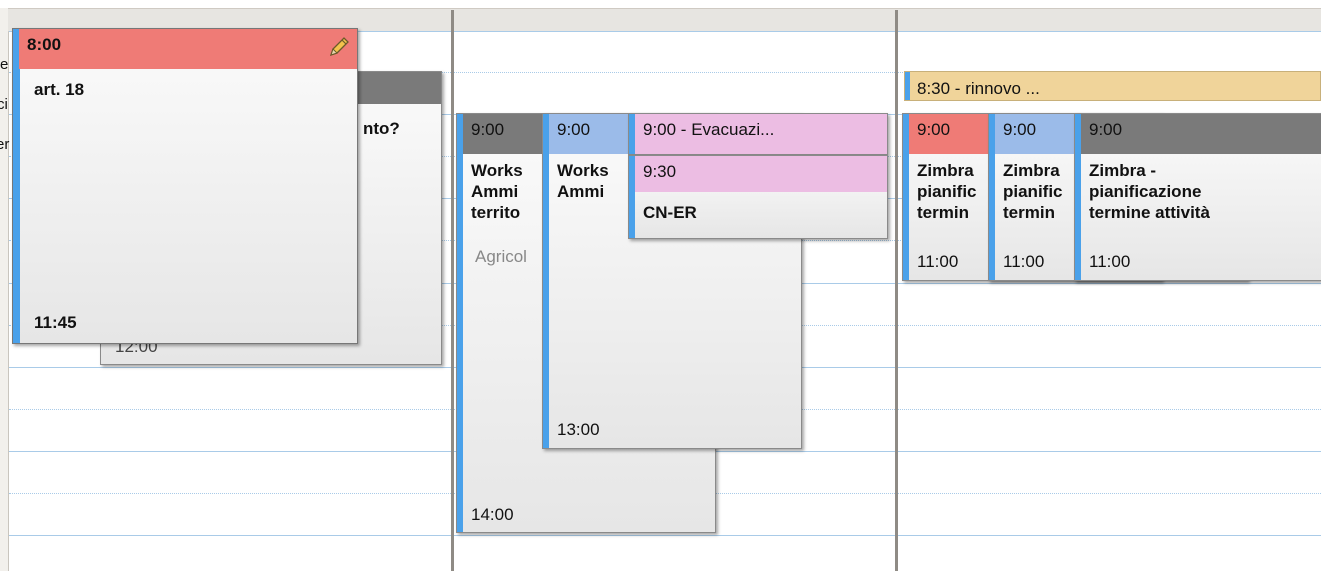 This screenshot has height=571, width=1321. I want to click on appointment-title-line: Zimbra -, so click(1123, 170).